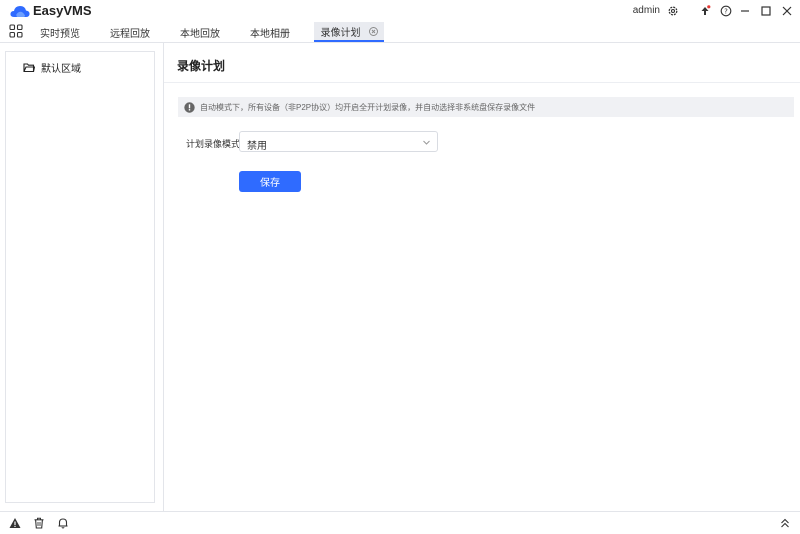 The width and height of the screenshot is (800, 534). I want to click on page-title: 录像计划, so click(201, 66).